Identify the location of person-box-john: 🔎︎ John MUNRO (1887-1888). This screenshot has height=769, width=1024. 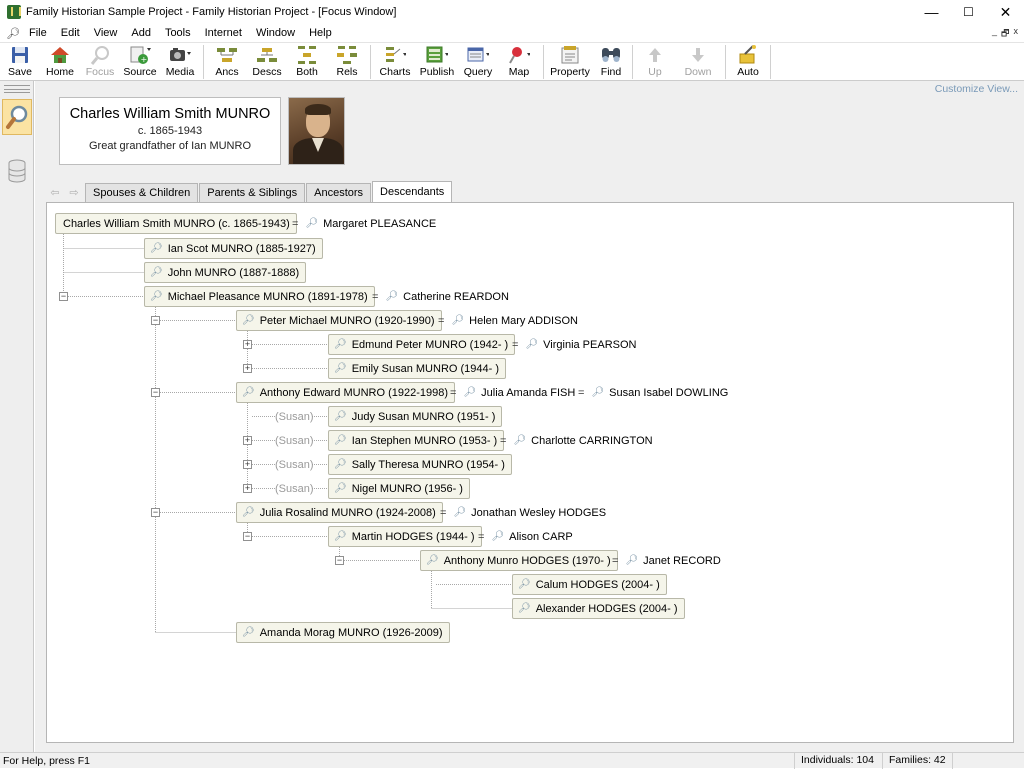
(225, 272).